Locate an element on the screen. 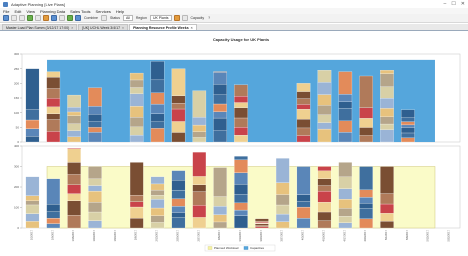 Image resolution: width=468 pixels, height=256 pixels. menu-services: Services is located at coordinates (103, 11).